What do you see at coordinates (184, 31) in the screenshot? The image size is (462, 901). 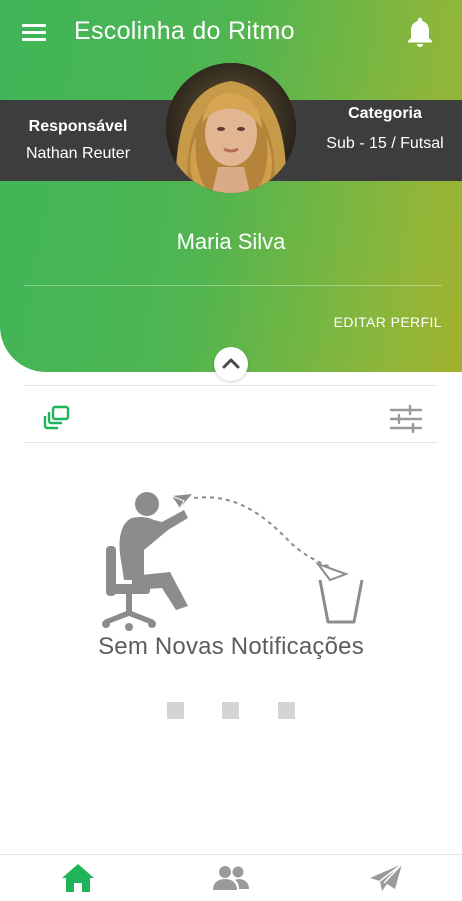 I see `app-title: Escolinha do Ritmo` at bounding box center [184, 31].